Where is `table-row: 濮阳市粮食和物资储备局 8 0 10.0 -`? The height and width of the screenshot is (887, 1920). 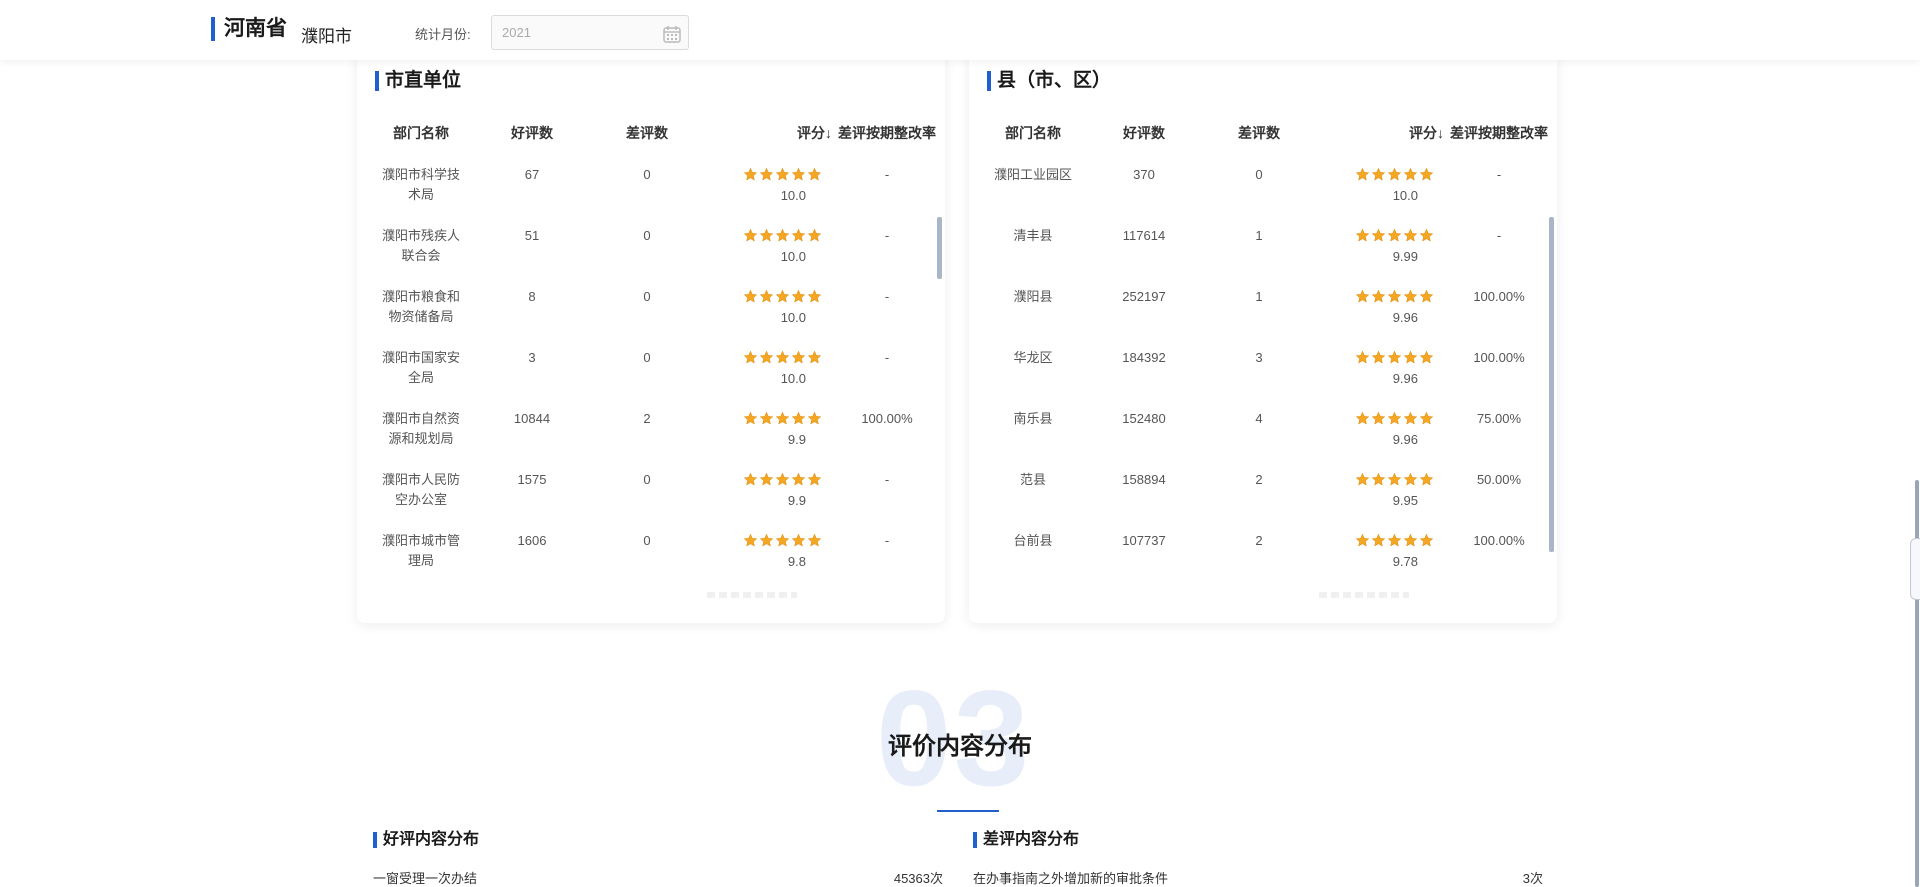 table-row: 濮阳市粮食和物资储备局 8 0 10.0 - is located at coordinates (651, 317).